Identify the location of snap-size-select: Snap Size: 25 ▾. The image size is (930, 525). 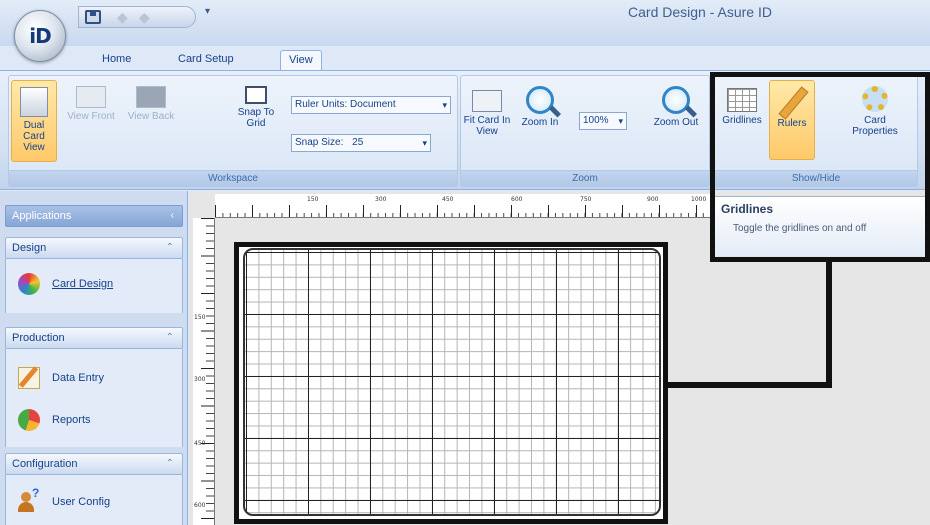
(361, 143).